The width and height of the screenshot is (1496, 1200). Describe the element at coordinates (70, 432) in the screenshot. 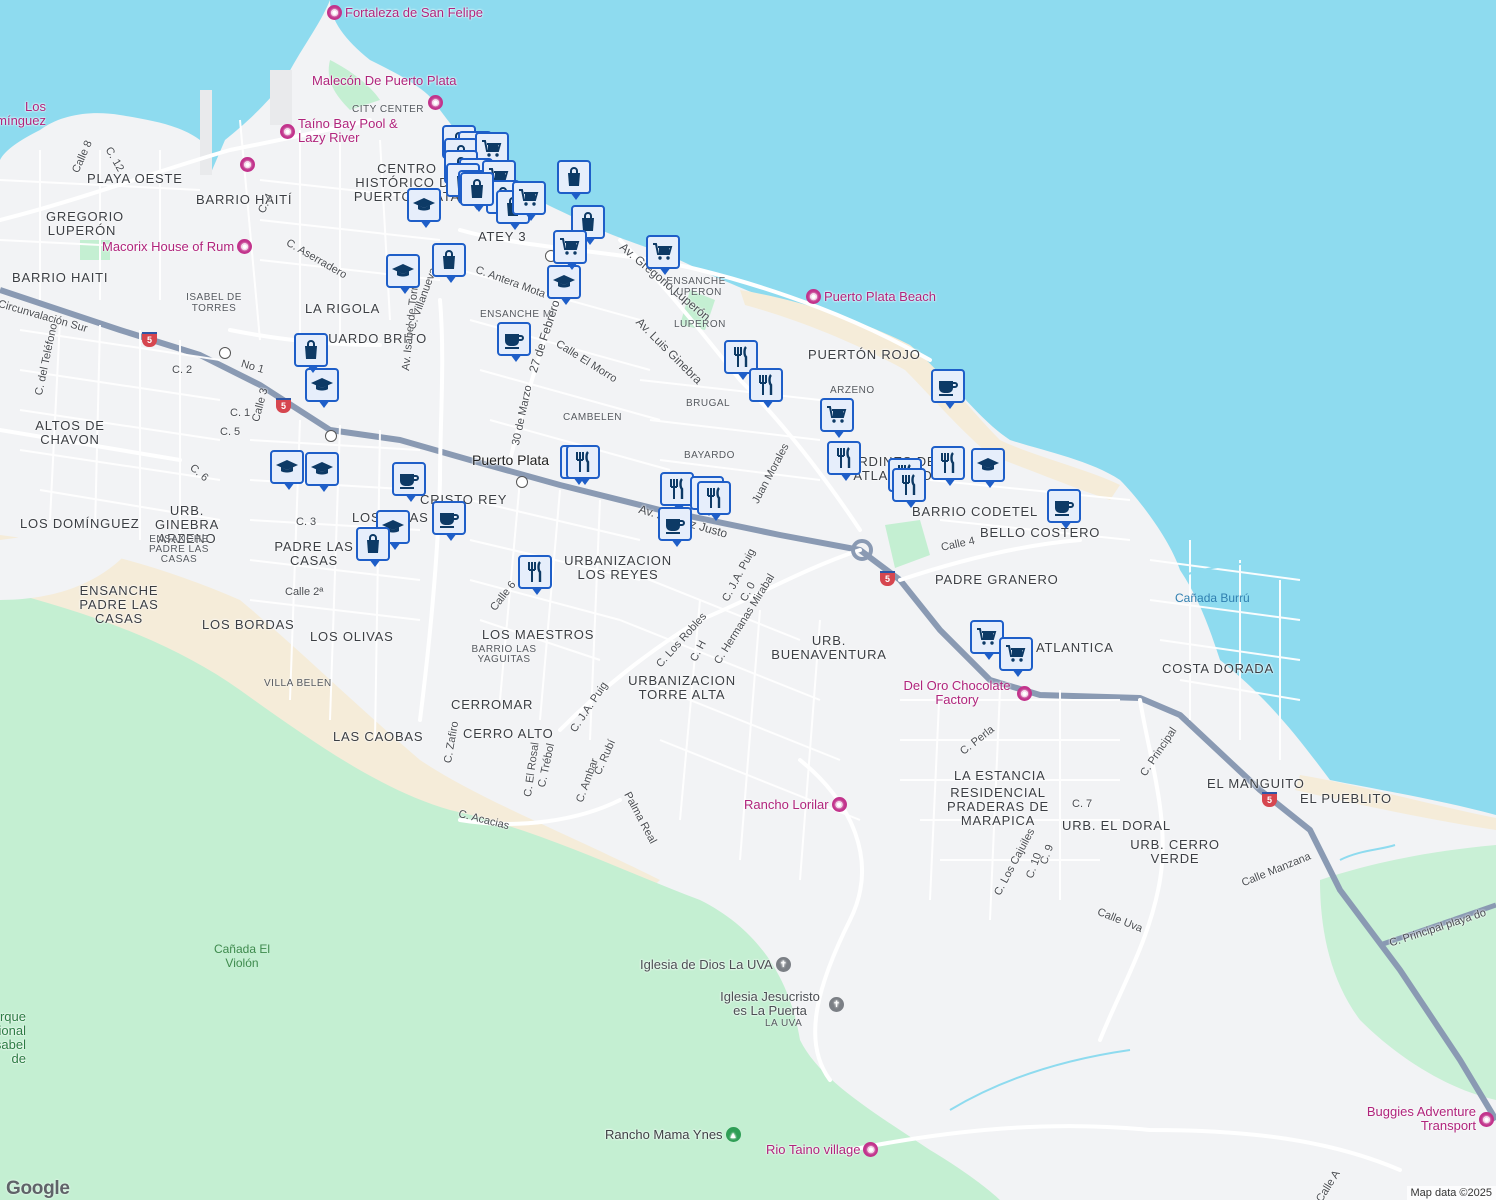

I see `neighborhood-label: ALTOS DE CHAVON` at that location.